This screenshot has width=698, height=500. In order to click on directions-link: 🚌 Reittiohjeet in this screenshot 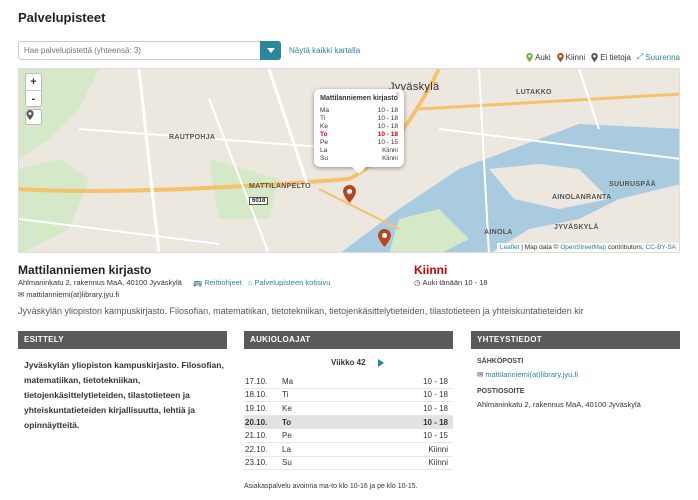, I will do `click(217, 282)`.